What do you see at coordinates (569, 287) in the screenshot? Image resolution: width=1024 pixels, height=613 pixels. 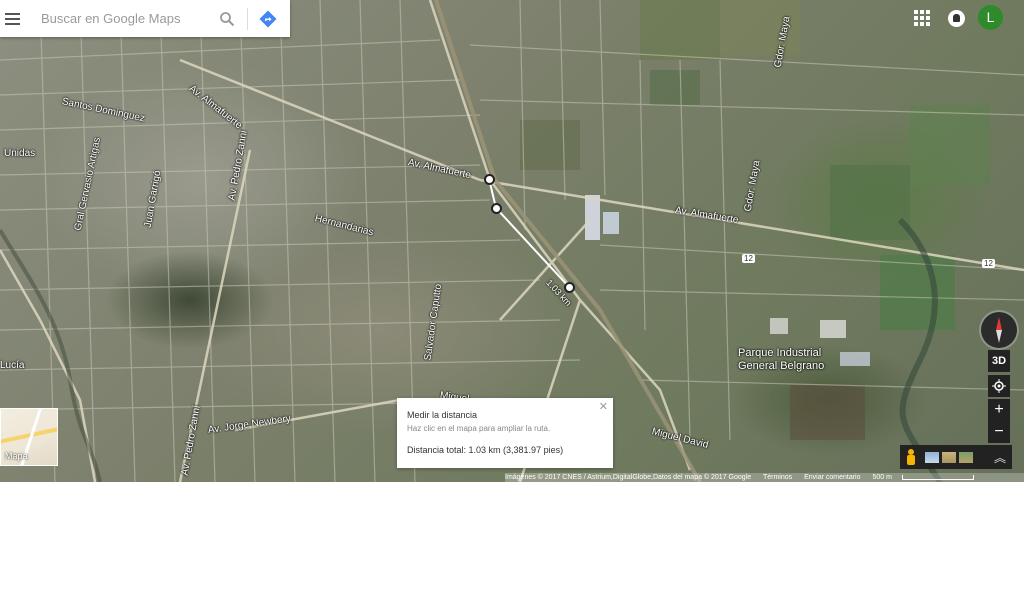 I see `measure-point-end` at bounding box center [569, 287].